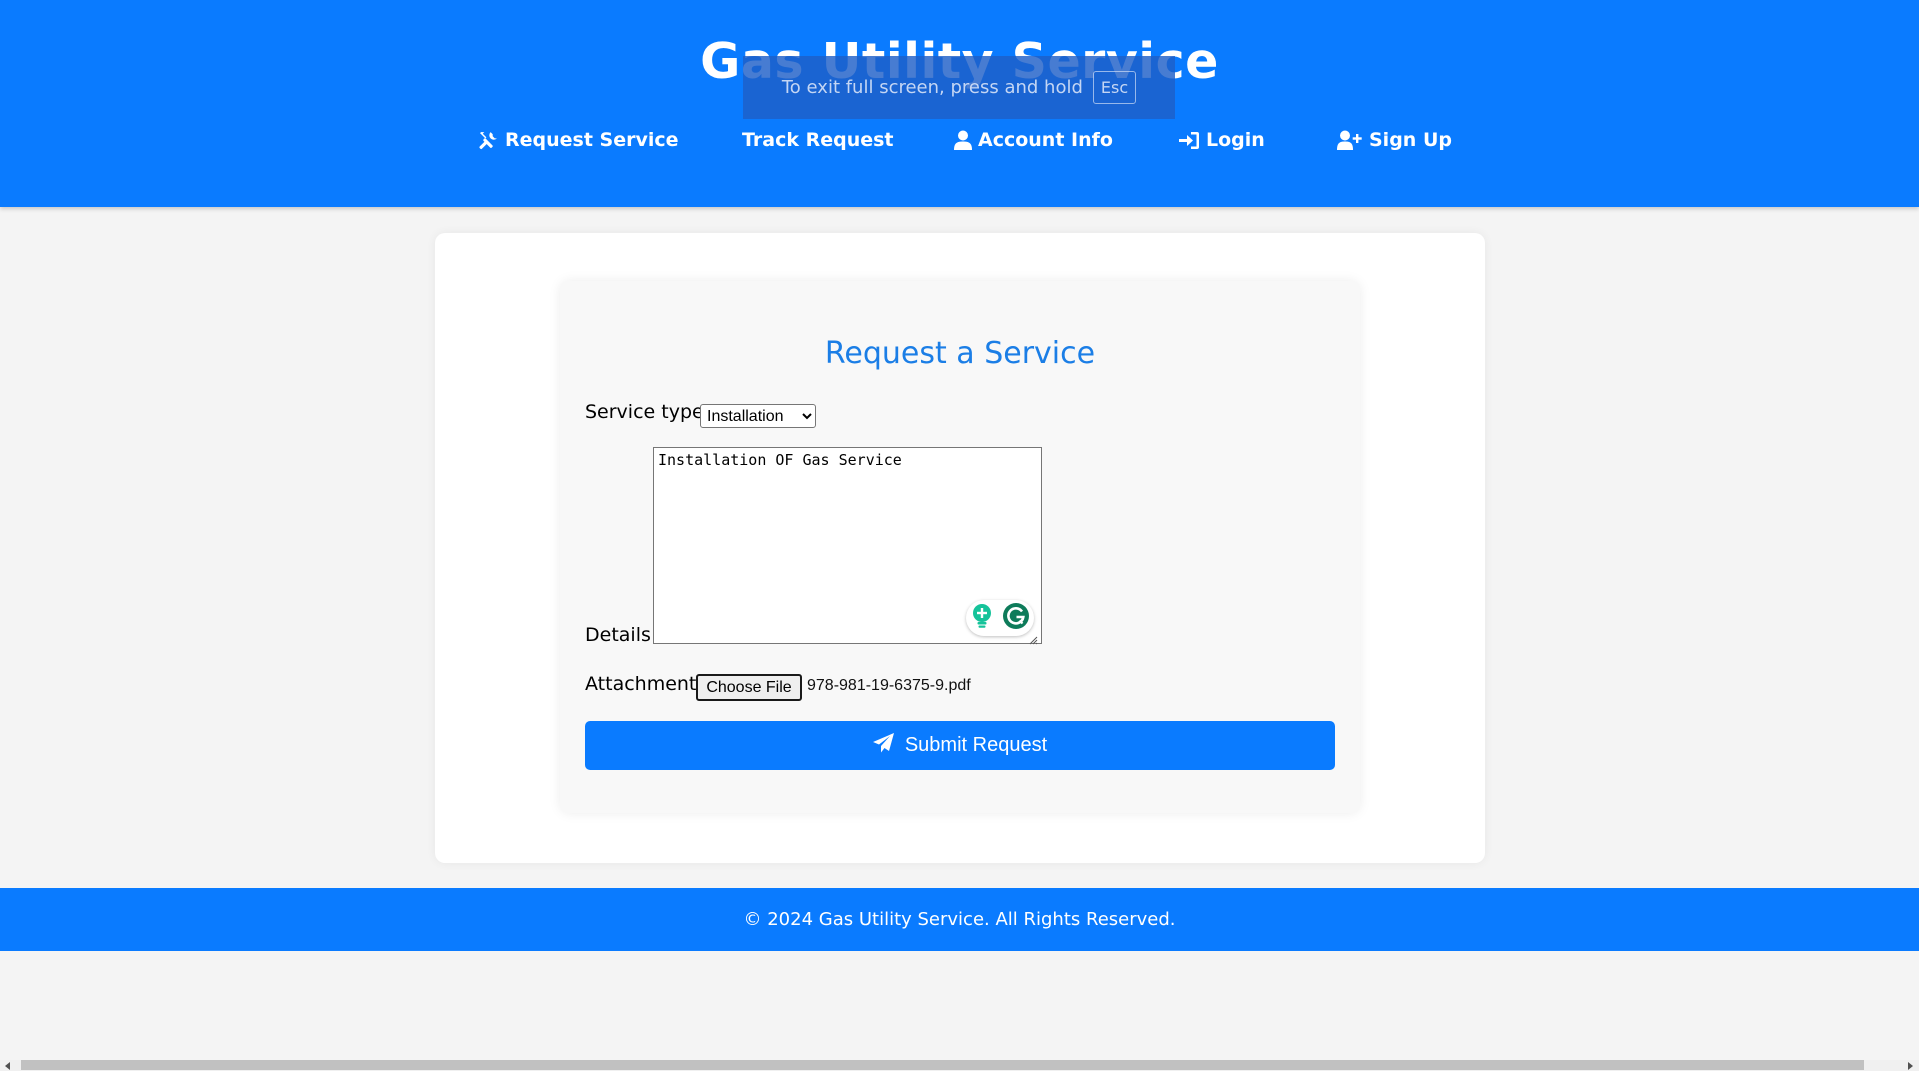 The width and height of the screenshot is (1919, 1071). I want to click on lightbulb-icon, so click(982, 618).